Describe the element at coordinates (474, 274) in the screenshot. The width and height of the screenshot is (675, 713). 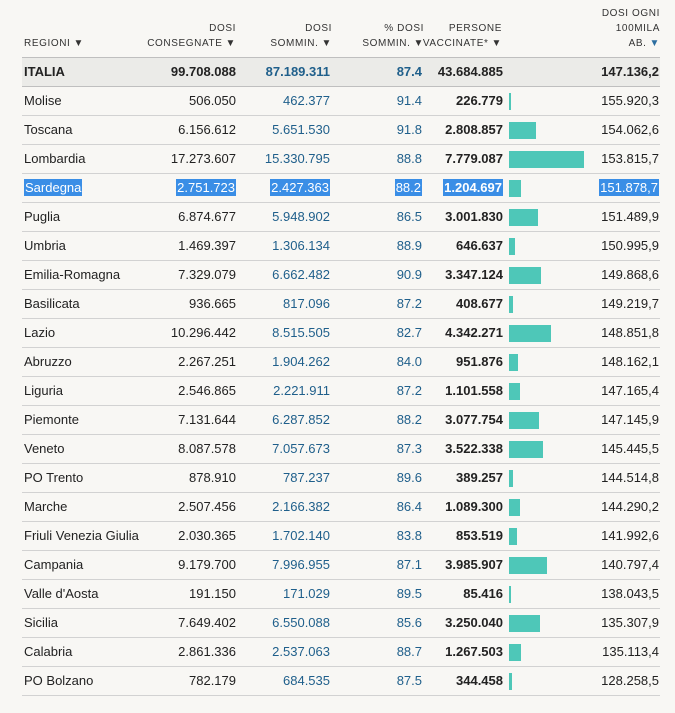
I see `persone-vaccinate: 3.347.124` at that location.